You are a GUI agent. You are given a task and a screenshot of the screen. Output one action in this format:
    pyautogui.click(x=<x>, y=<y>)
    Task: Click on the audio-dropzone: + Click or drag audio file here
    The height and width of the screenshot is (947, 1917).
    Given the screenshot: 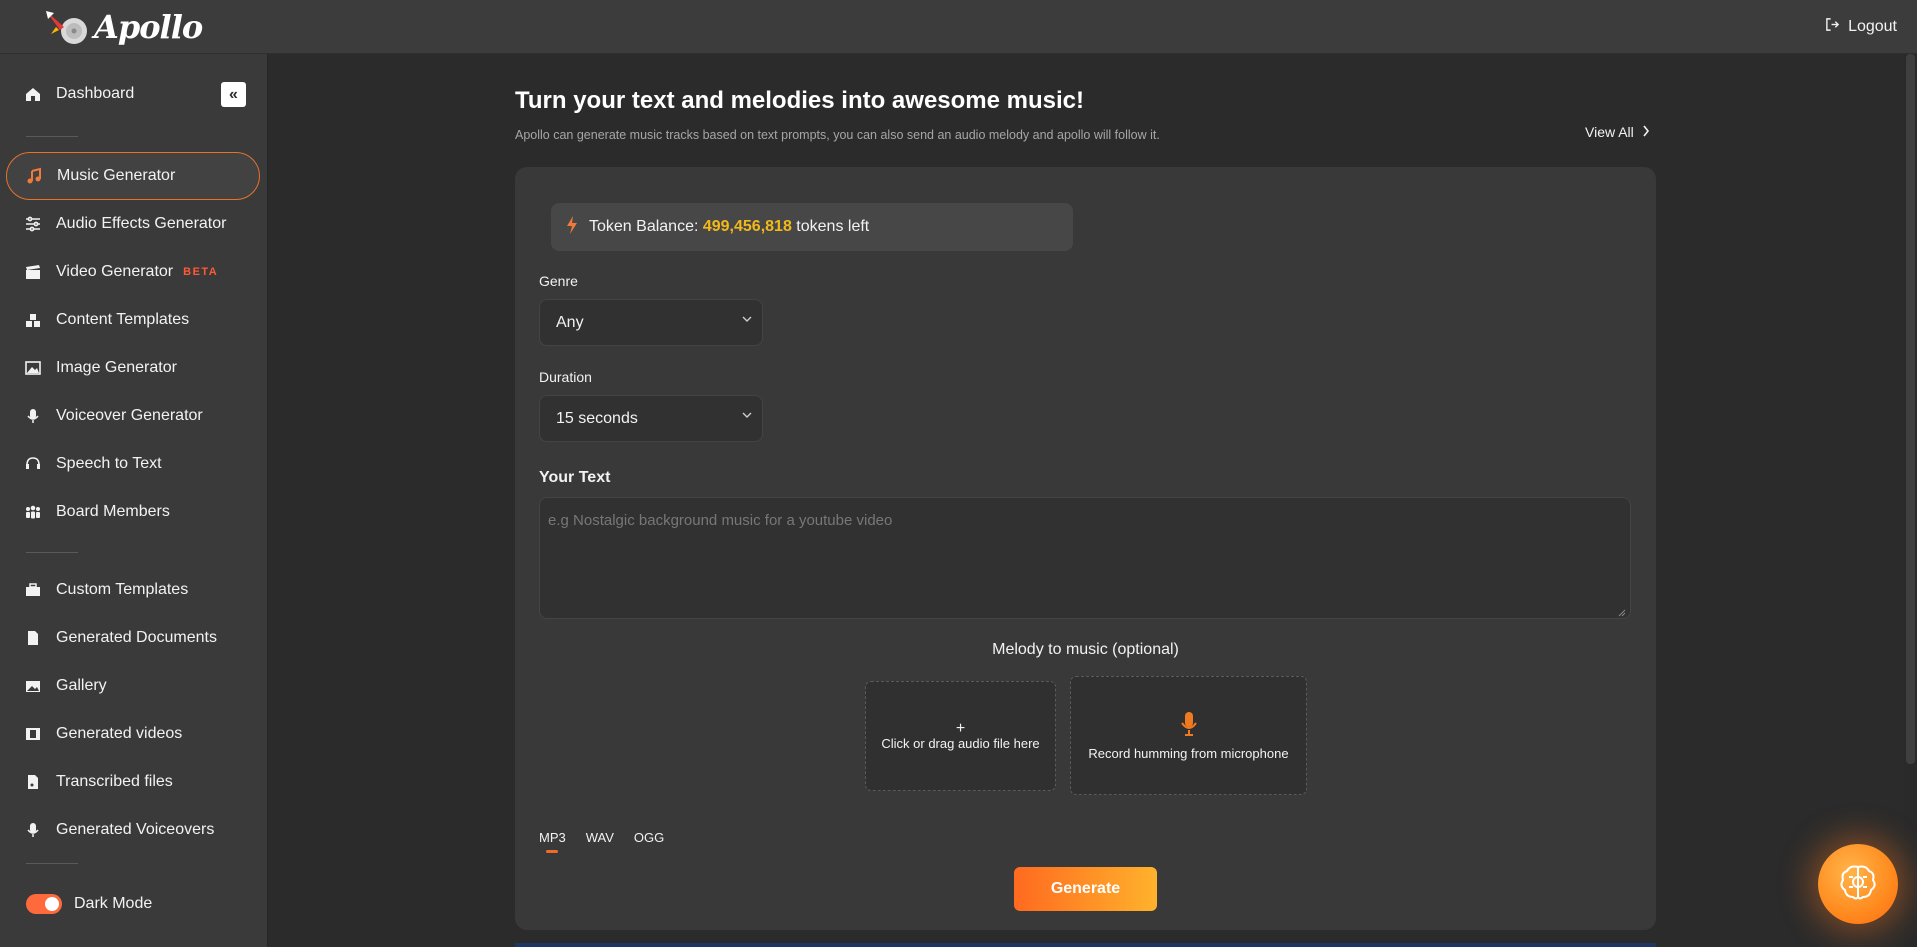 What is the action you would take?
    pyautogui.click(x=960, y=736)
    